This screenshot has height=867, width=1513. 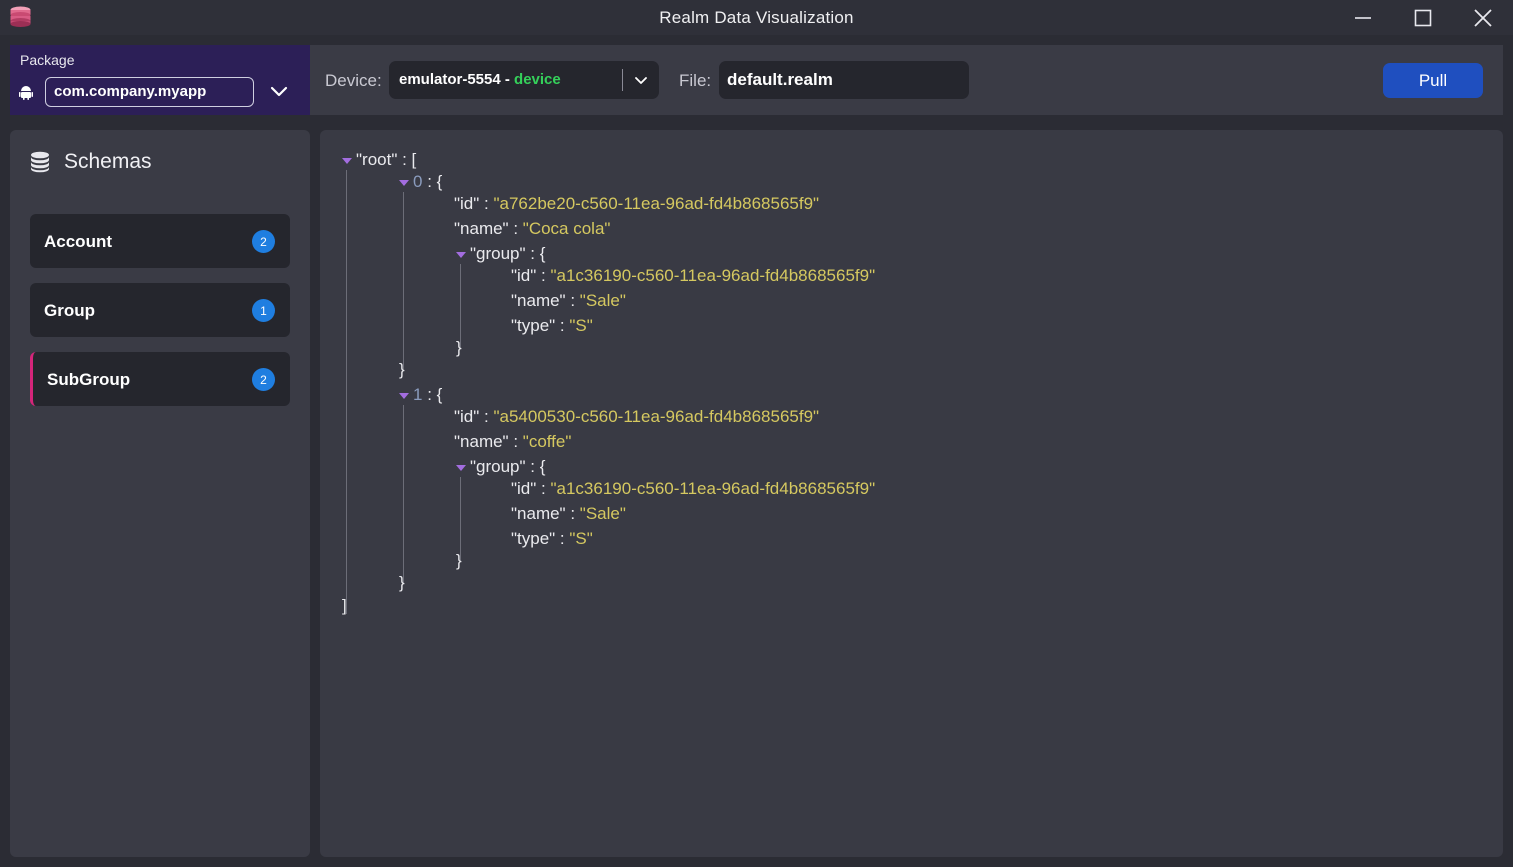 I want to click on schema-item-subgroup: SubGroup 2, so click(x=160, y=379).